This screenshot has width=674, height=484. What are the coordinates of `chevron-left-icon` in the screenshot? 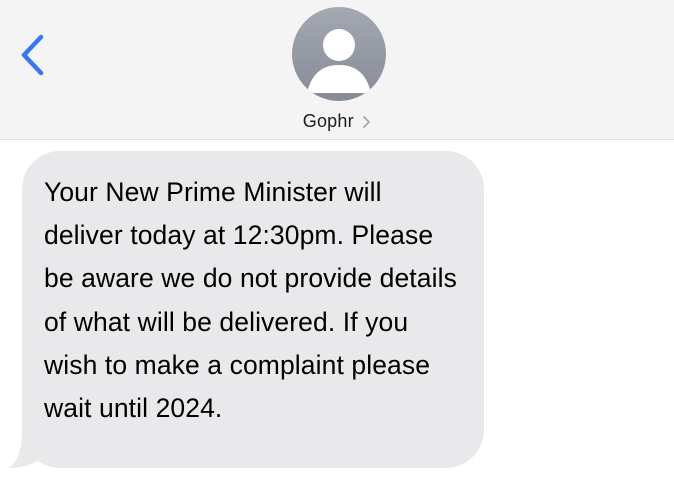 It's located at (32, 55).